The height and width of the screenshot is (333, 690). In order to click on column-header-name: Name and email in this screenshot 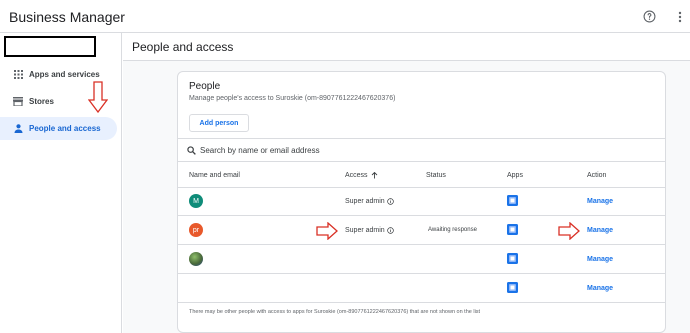, I will do `click(214, 175)`.